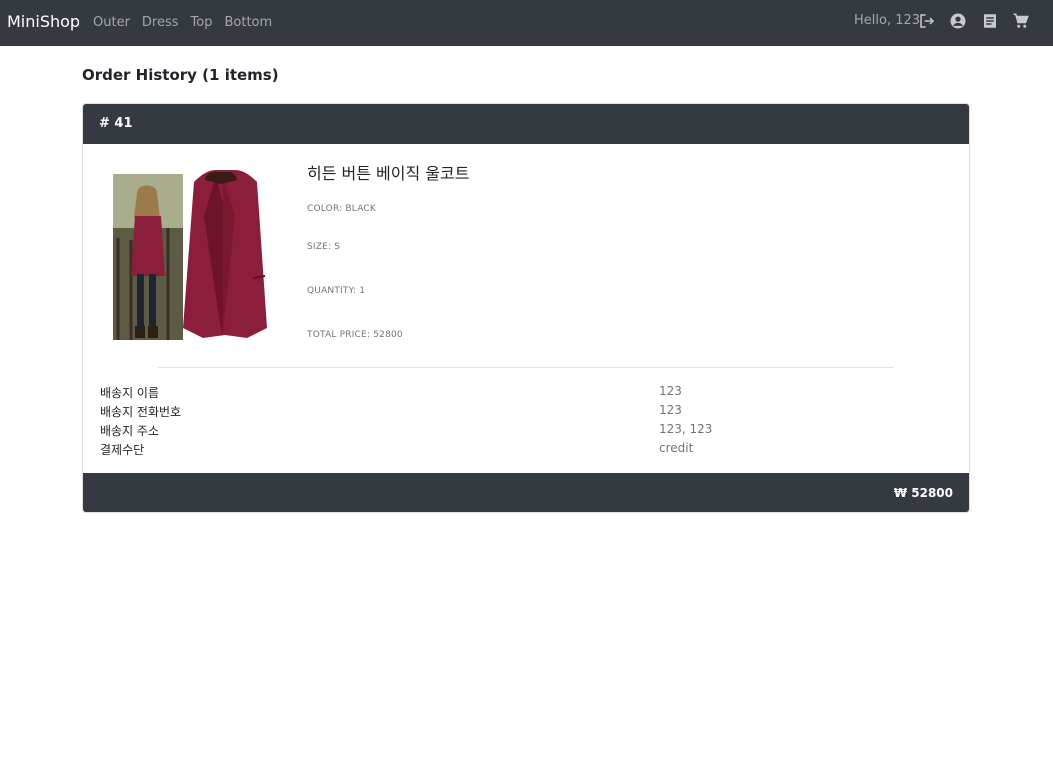 Image resolution: width=1053 pixels, height=758 pixels. What do you see at coordinates (388, 172) in the screenshot?
I see `product-name: 히든 버튼 베이직 울코트` at bounding box center [388, 172].